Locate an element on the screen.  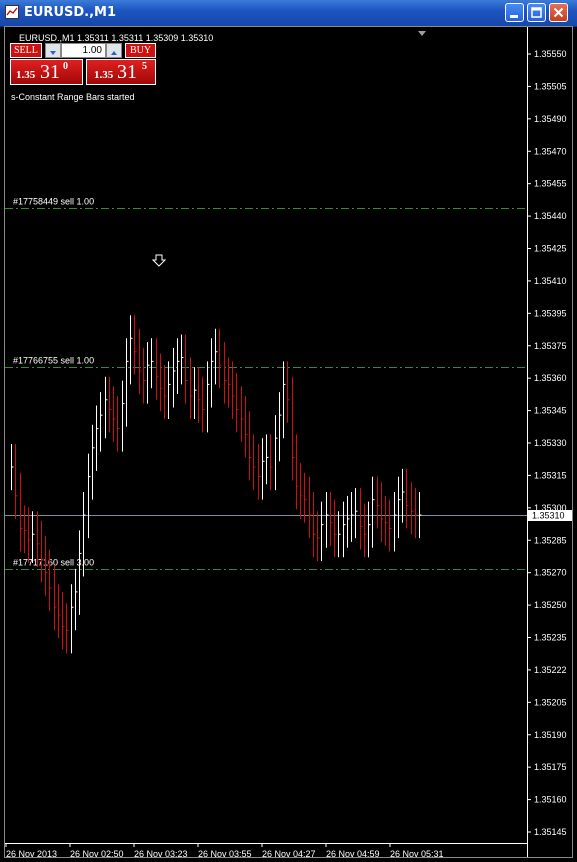
price-tick-label: 1.35425 is located at coordinates (550, 249).